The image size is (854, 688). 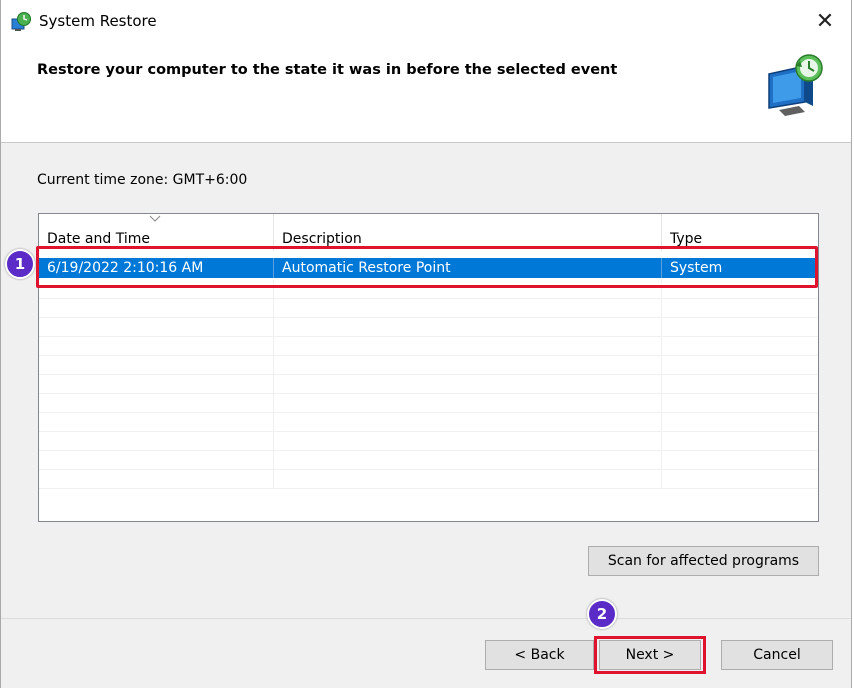 I want to click on close-button: ✕, so click(x=825, y=22).